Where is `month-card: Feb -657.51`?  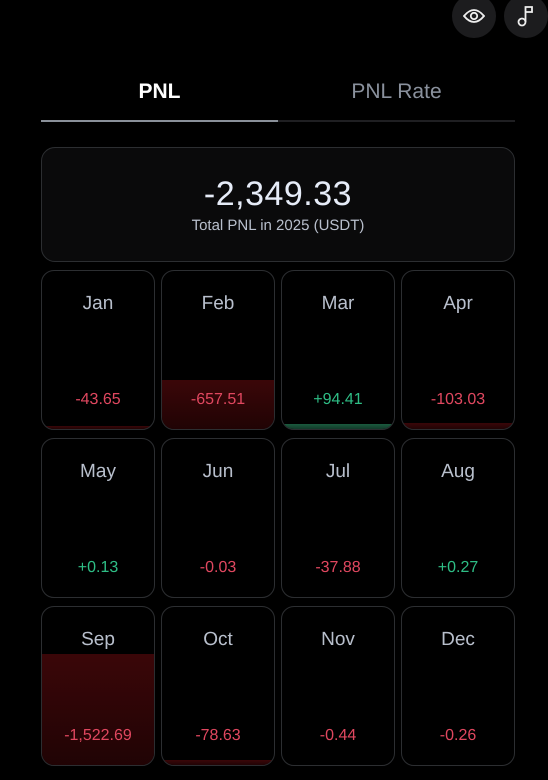
month-card: Feb -657.51 is located at coordinates (218, 350).